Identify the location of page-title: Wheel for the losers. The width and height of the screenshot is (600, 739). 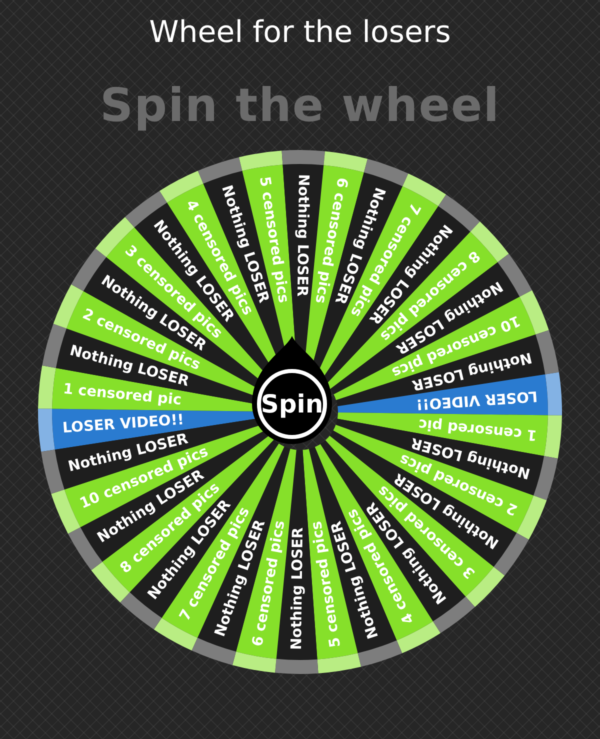
(300, 33).